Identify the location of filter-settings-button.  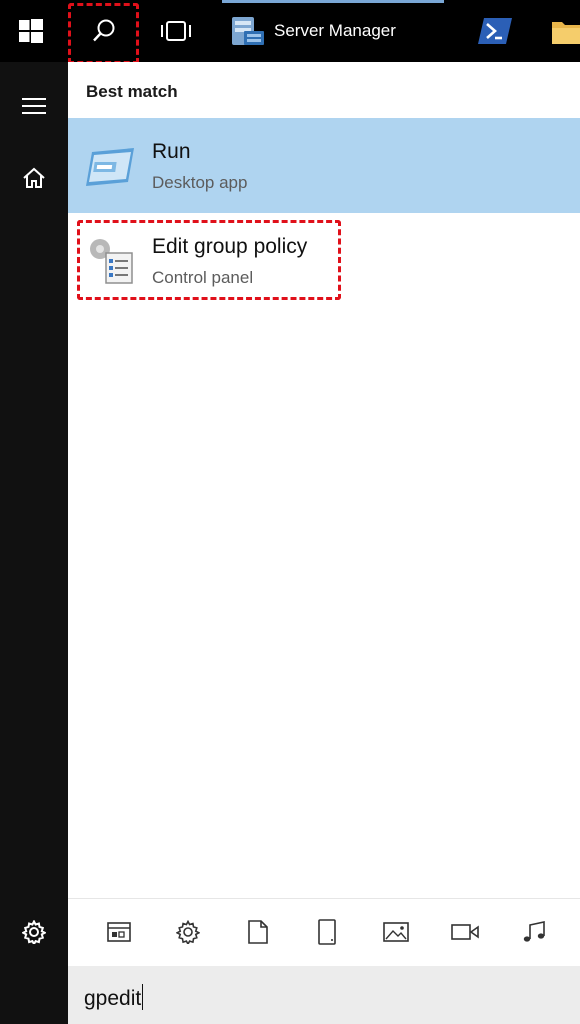
(188, 932).